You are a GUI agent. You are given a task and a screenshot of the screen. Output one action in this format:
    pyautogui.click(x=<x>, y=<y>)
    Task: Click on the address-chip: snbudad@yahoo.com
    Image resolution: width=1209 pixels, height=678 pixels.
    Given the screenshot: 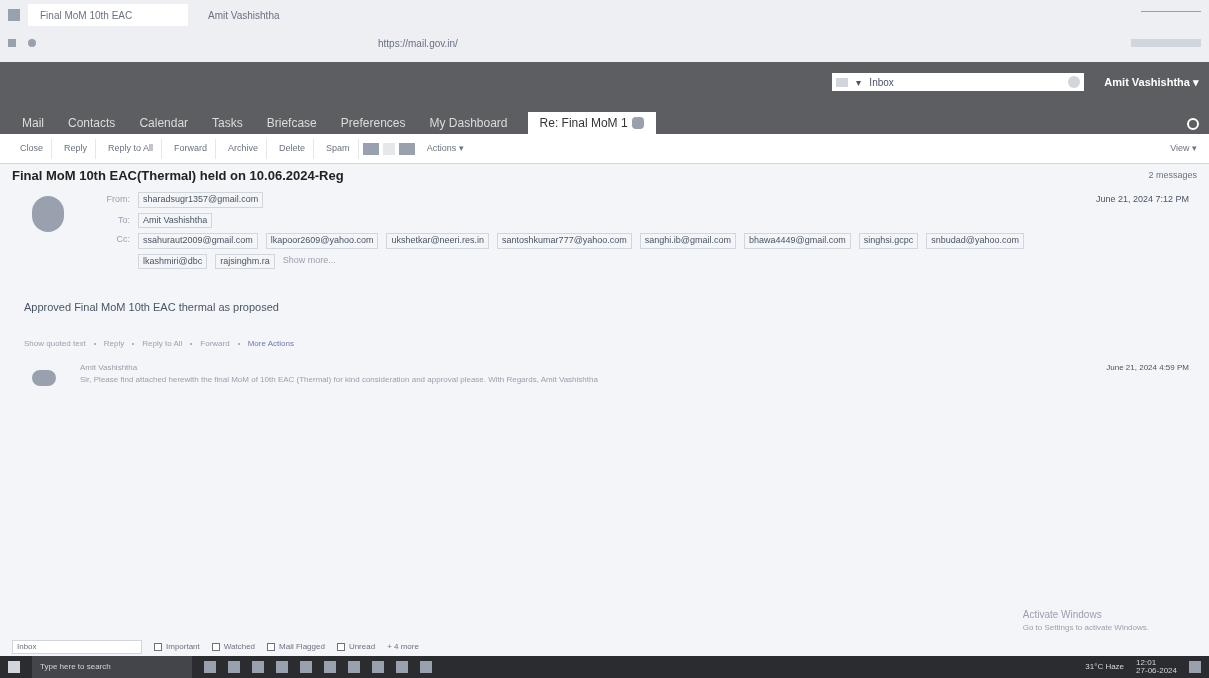 What is the action you would take?
    pyautogui.click(x=975, y=241)
    